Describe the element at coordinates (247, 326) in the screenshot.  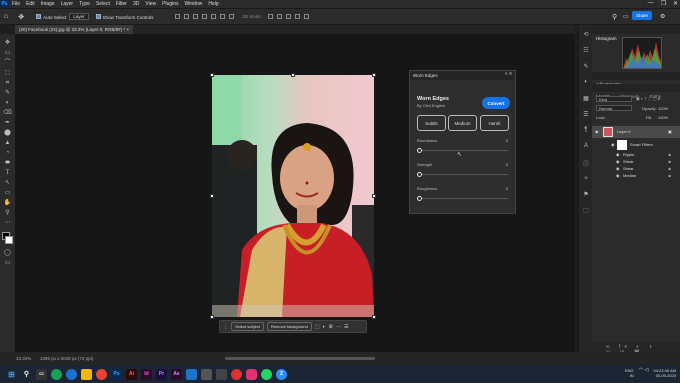
I see `select-subject-button: Select subject` at that location.